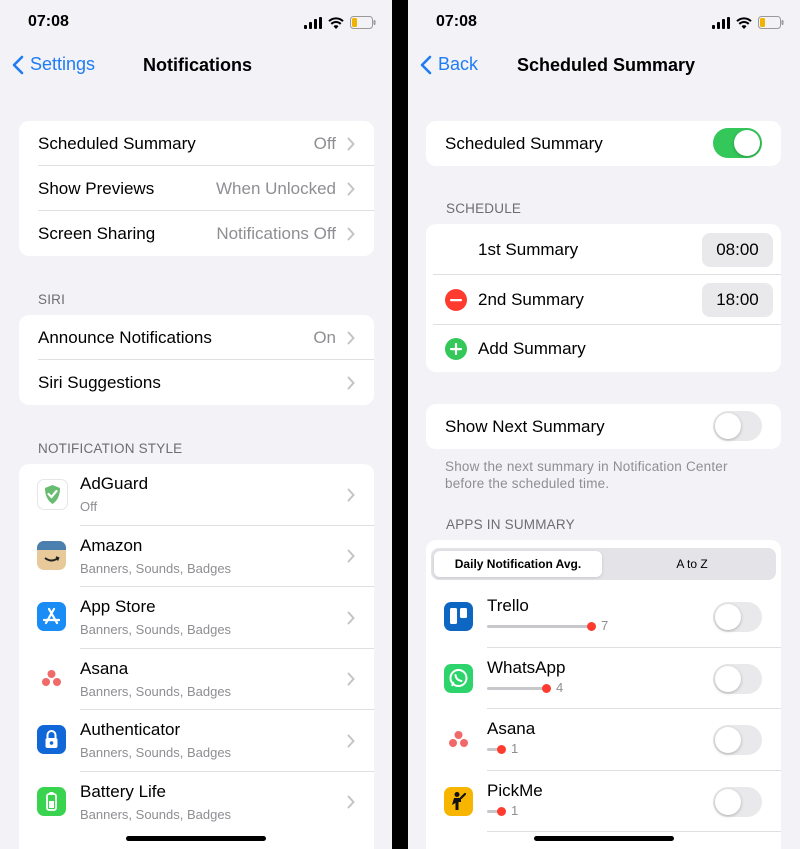  I want to click on battery-life-icon, so click(51, 801).